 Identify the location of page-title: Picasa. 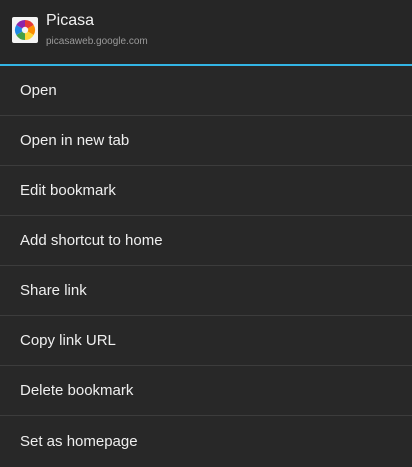
(70, 20).